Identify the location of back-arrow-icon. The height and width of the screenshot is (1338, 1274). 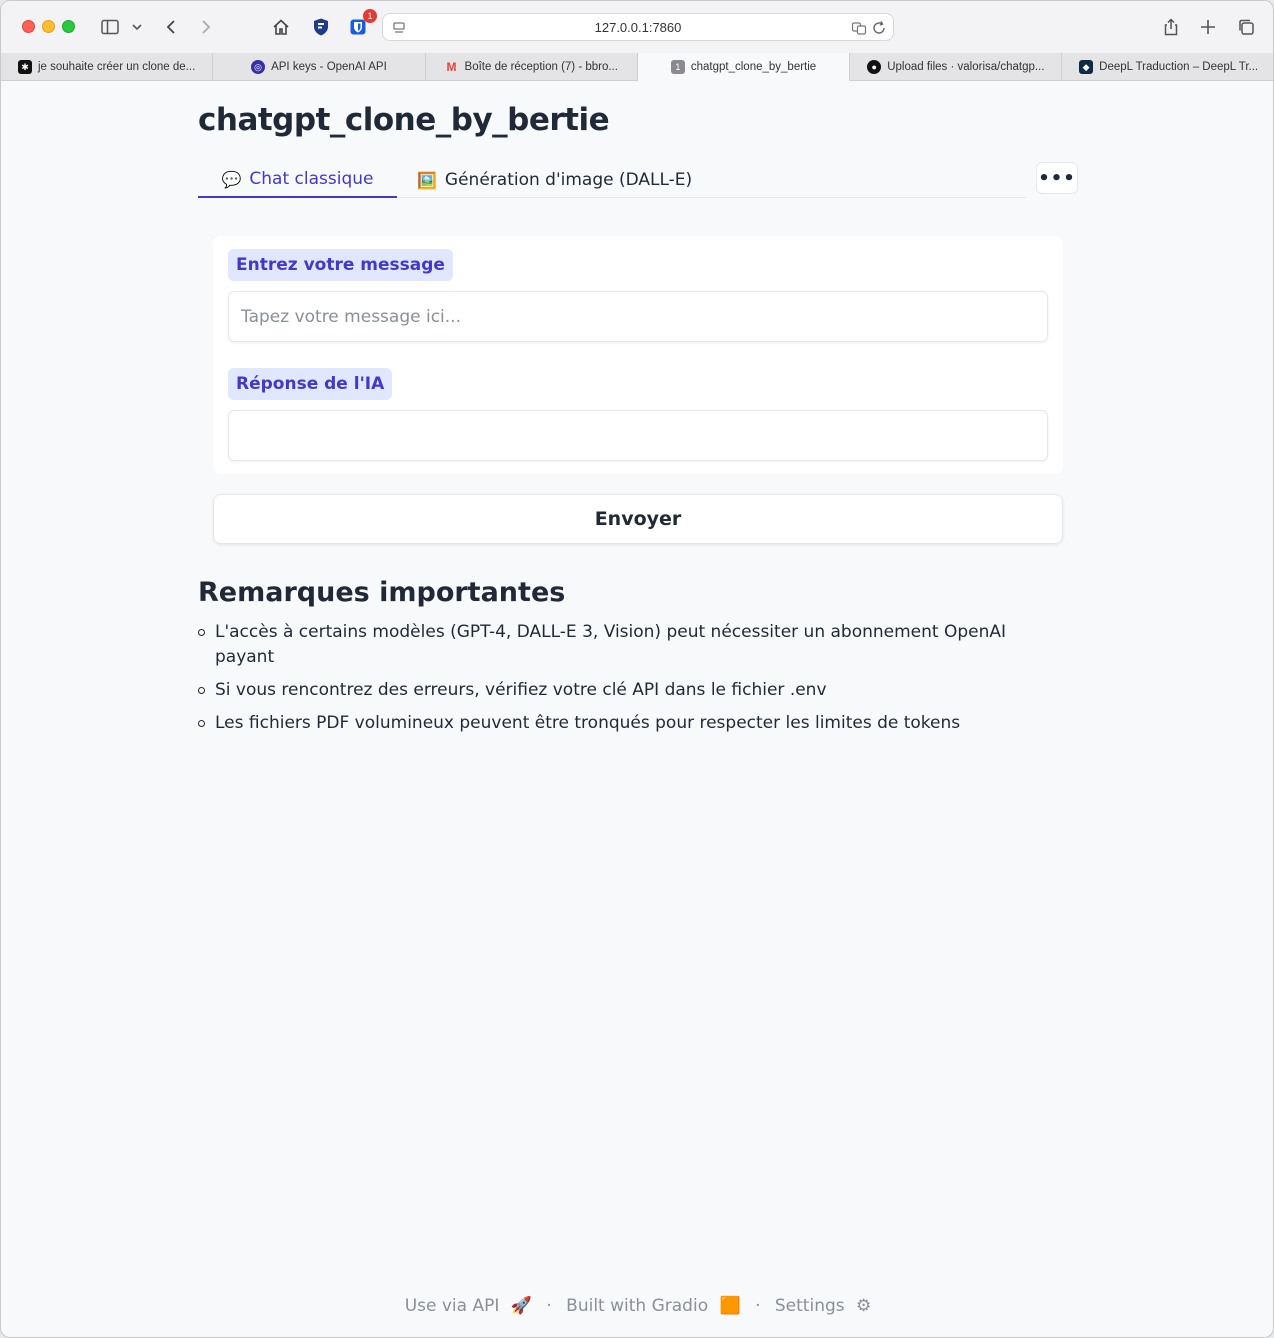
(171, 27).